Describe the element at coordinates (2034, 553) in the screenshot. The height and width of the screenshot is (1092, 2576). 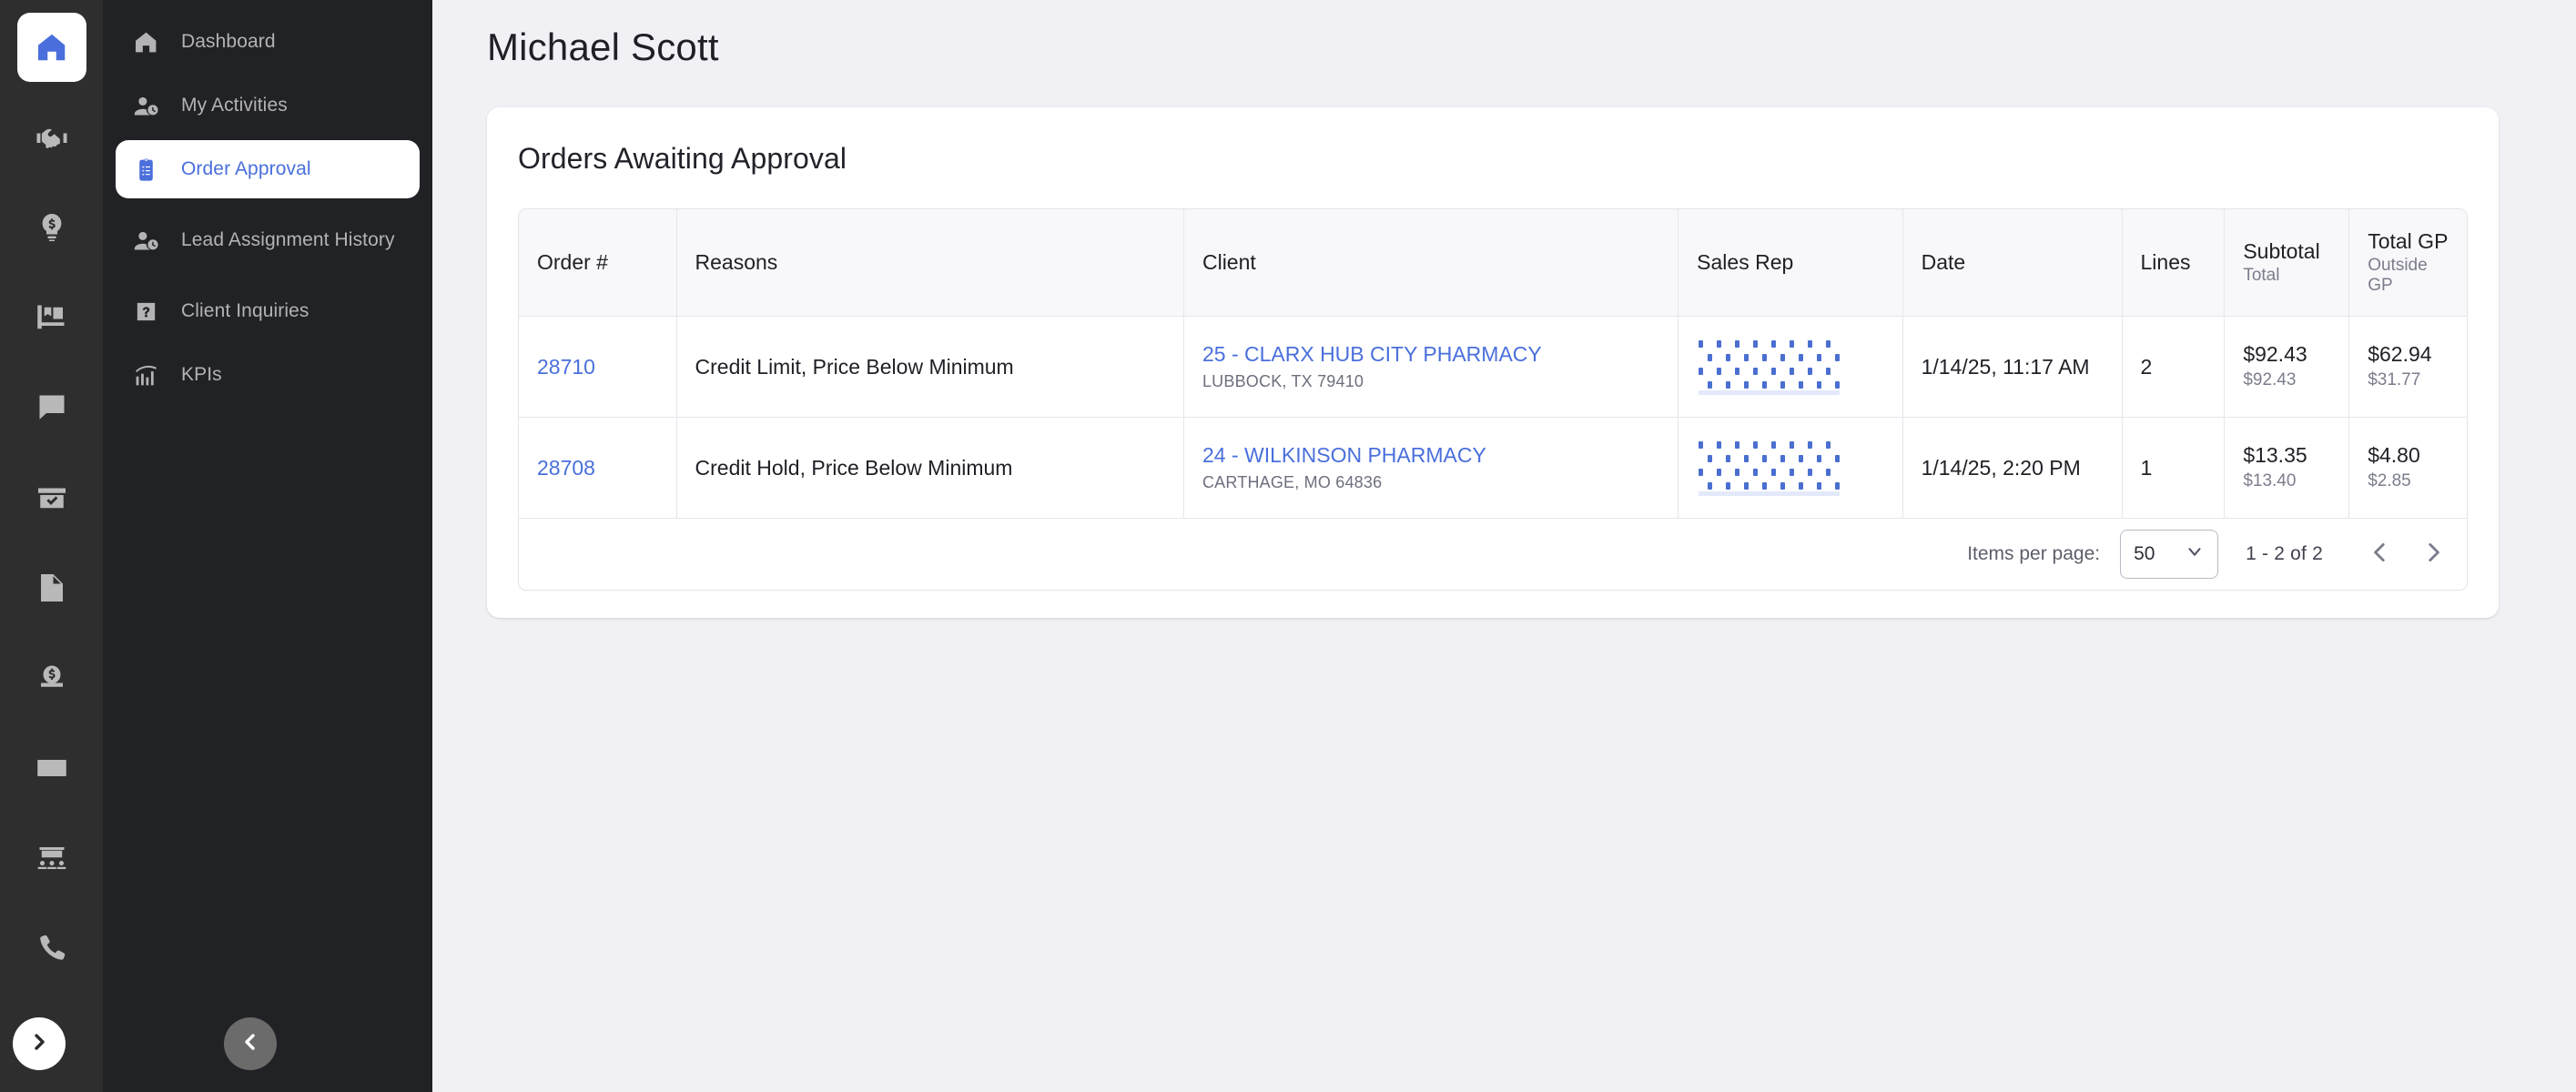
I see `items-per-page-label: Items per page:` at that location.